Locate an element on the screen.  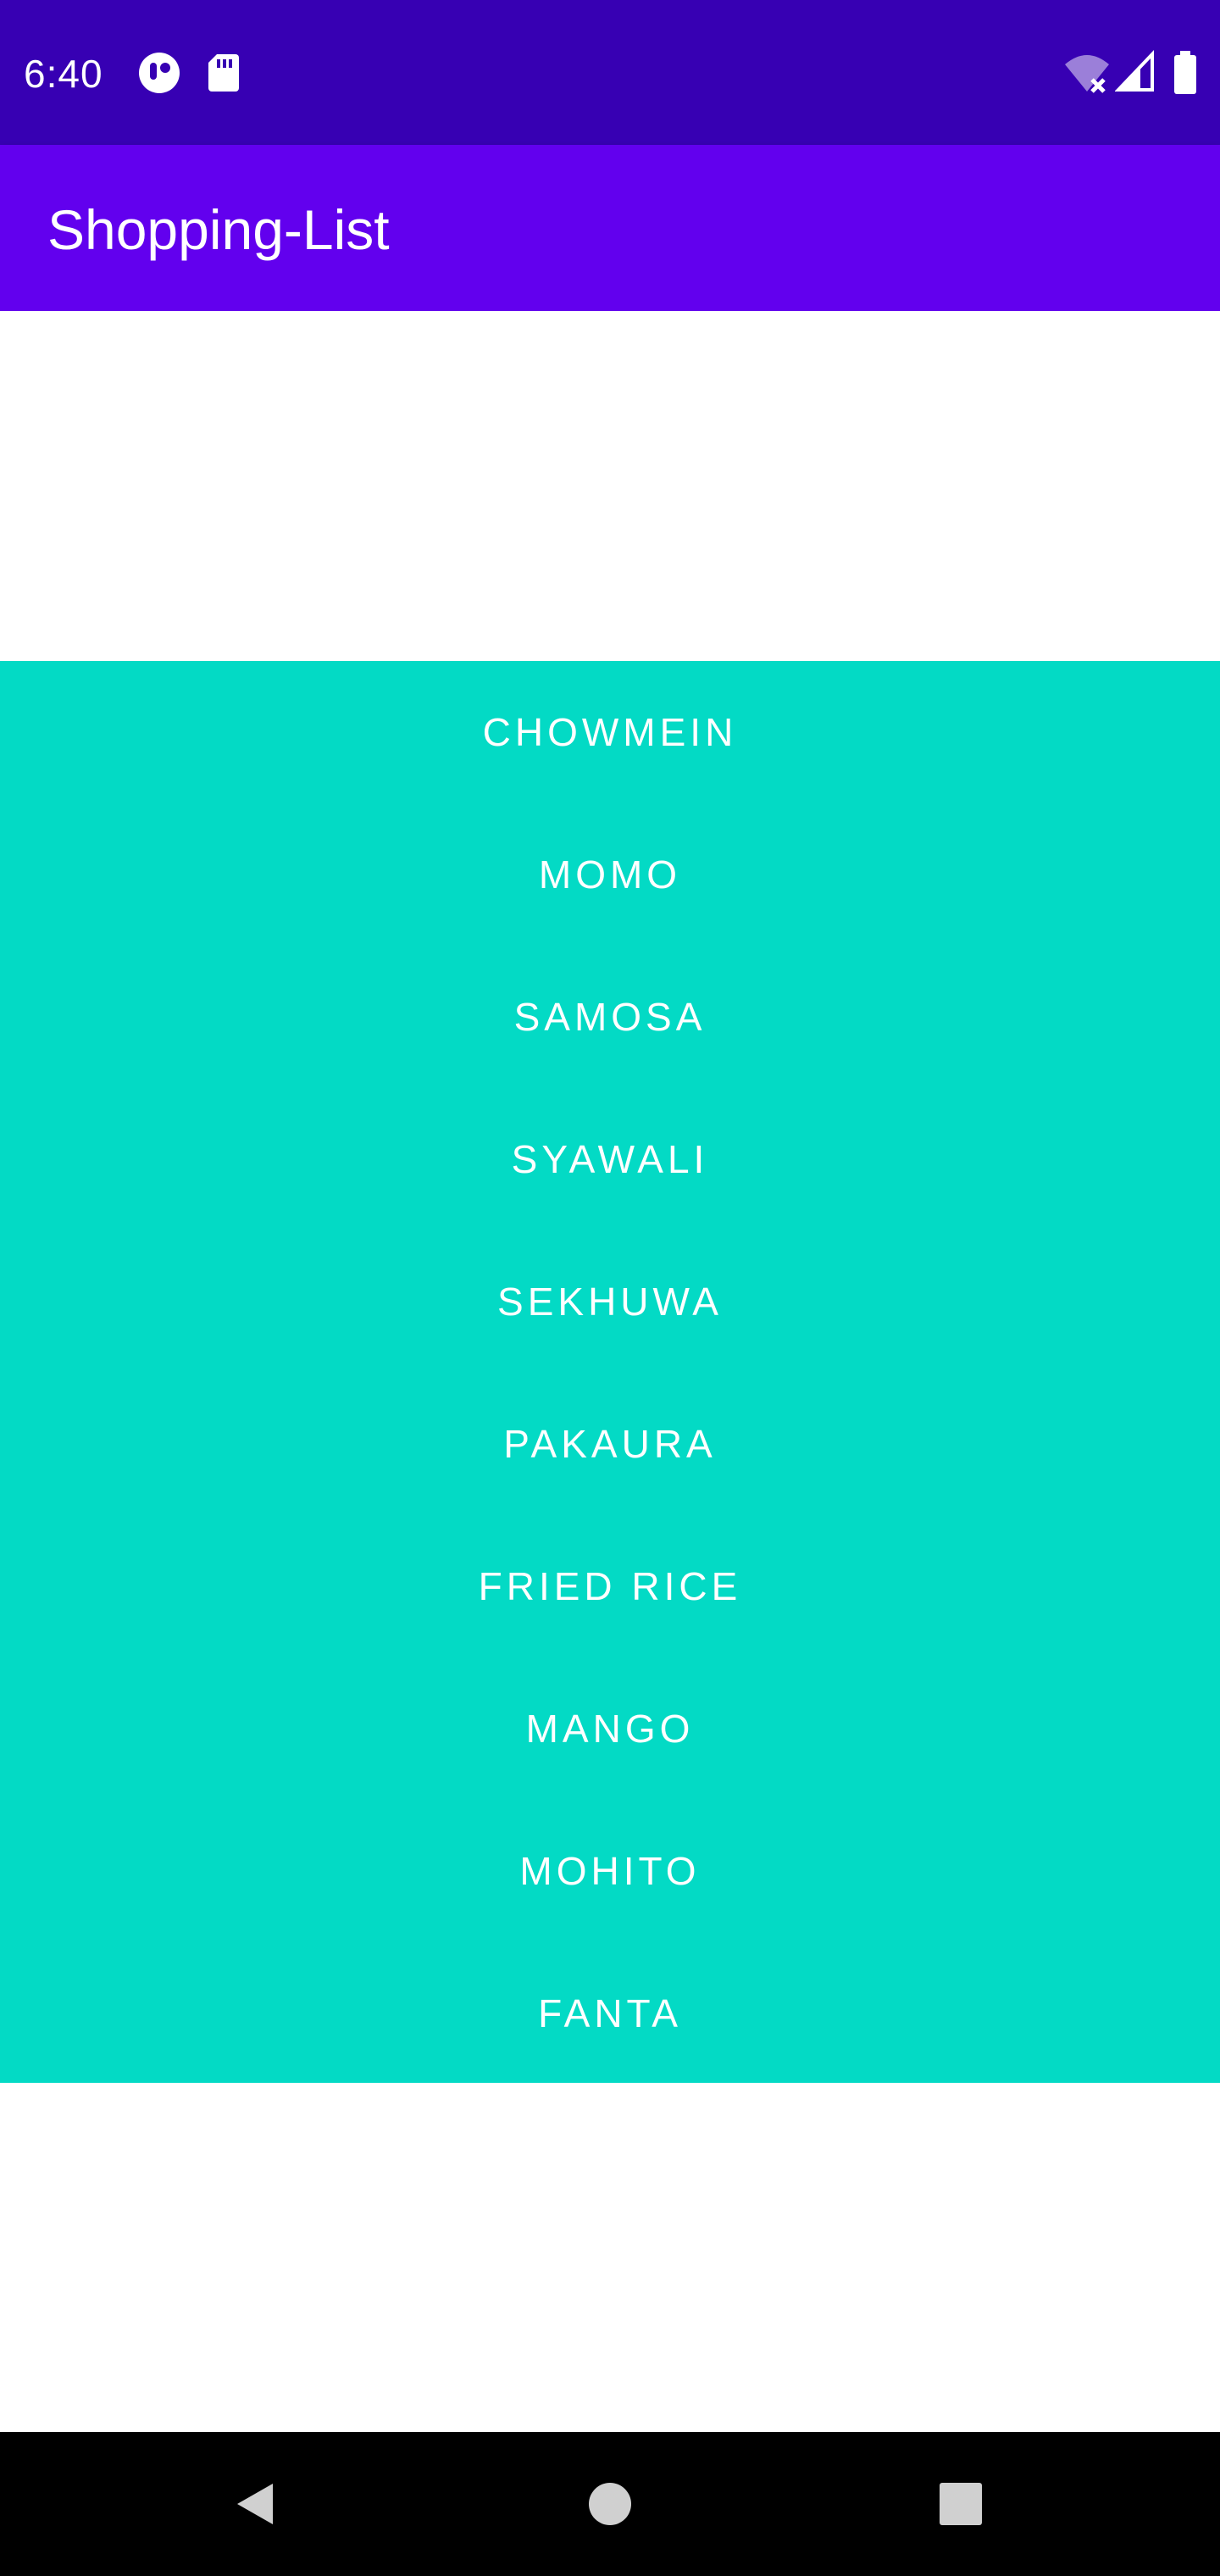
list-item-samosa: SAMOSA is located at coordinates (610, 1017).